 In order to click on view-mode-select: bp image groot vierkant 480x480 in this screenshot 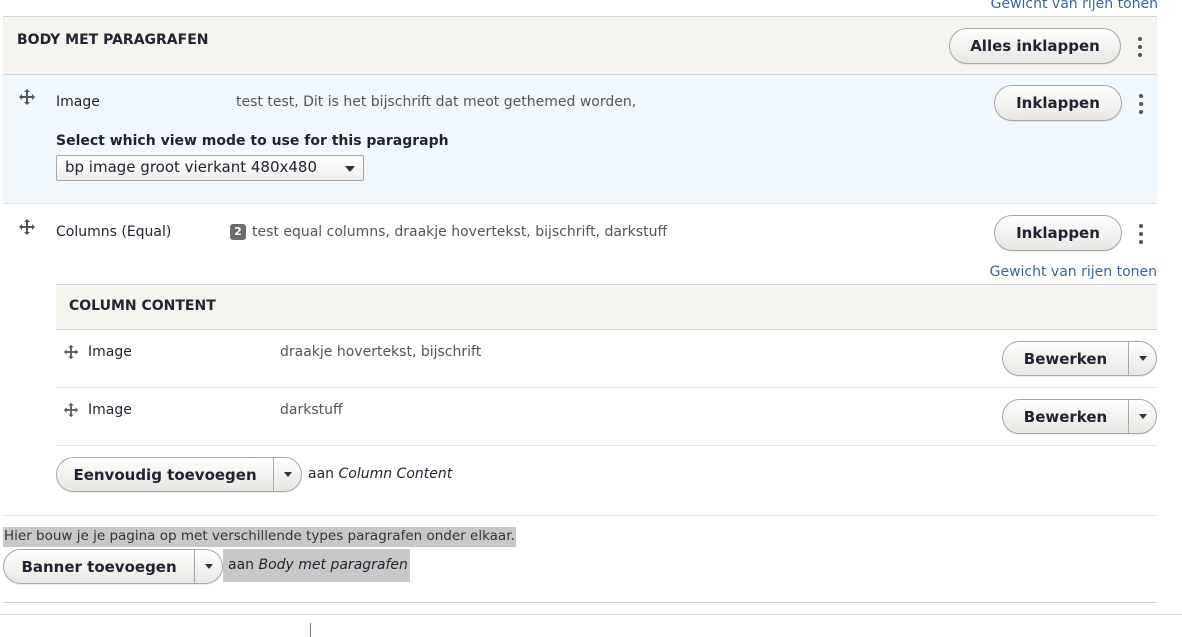, I will do `click(210, 168)`.